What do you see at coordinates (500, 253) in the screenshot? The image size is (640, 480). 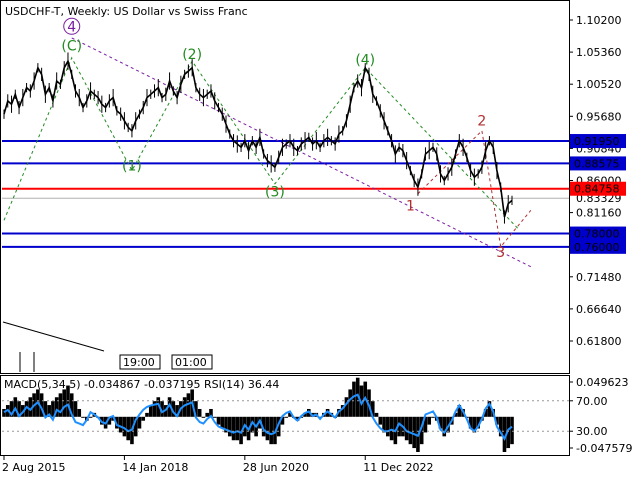 I see `wave-label: 3` at bounding box center [500, 253].